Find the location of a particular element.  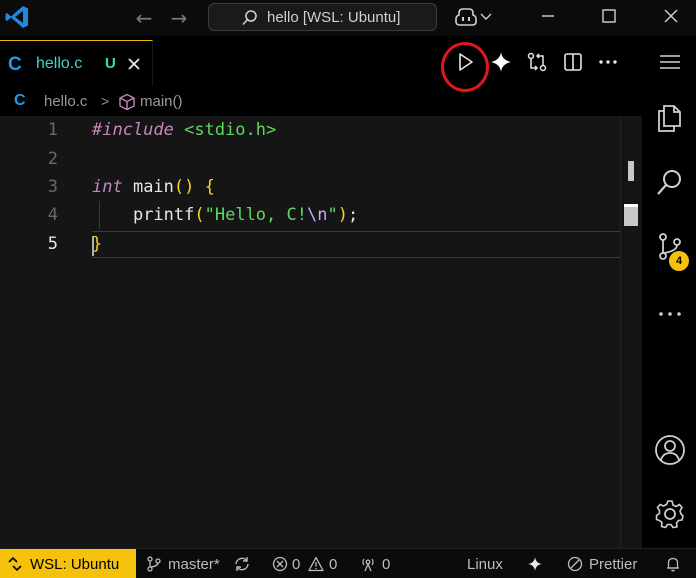

preprocessor-token: #include is located at coordinates (133, 130).